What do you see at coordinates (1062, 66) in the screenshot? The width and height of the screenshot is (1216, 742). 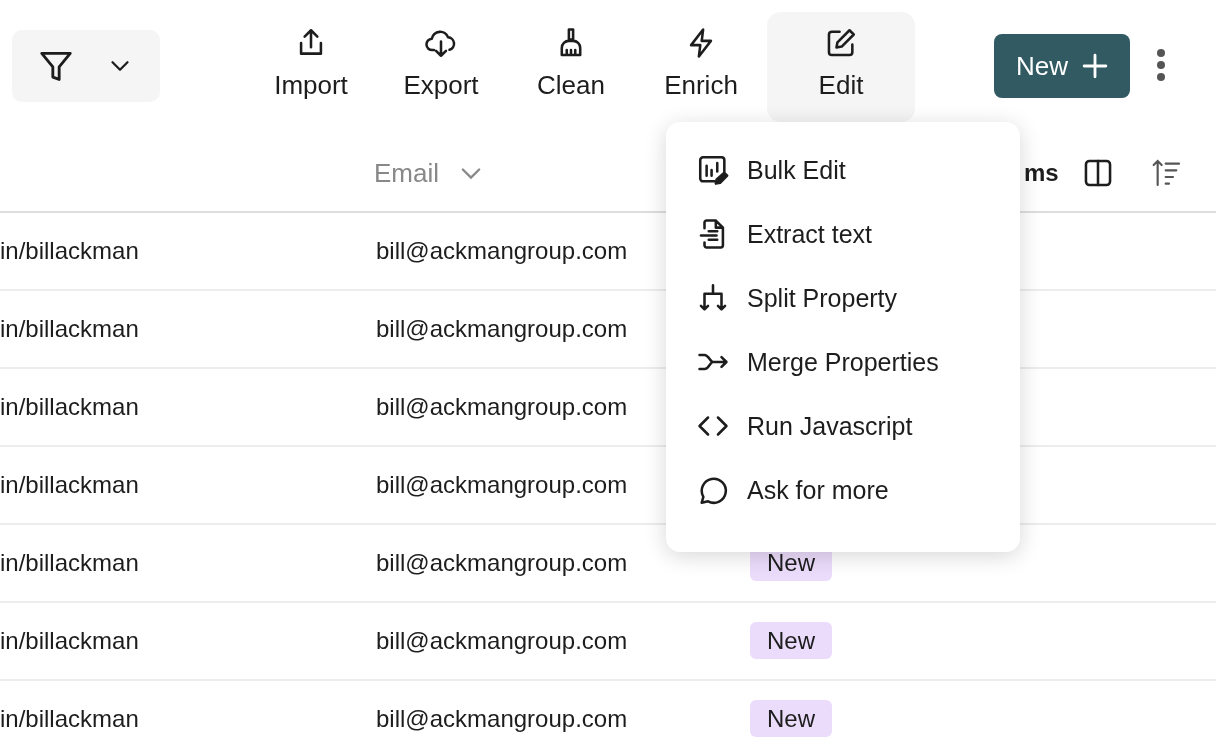 I see `new-button: New` at bounding box center [1062, 66].